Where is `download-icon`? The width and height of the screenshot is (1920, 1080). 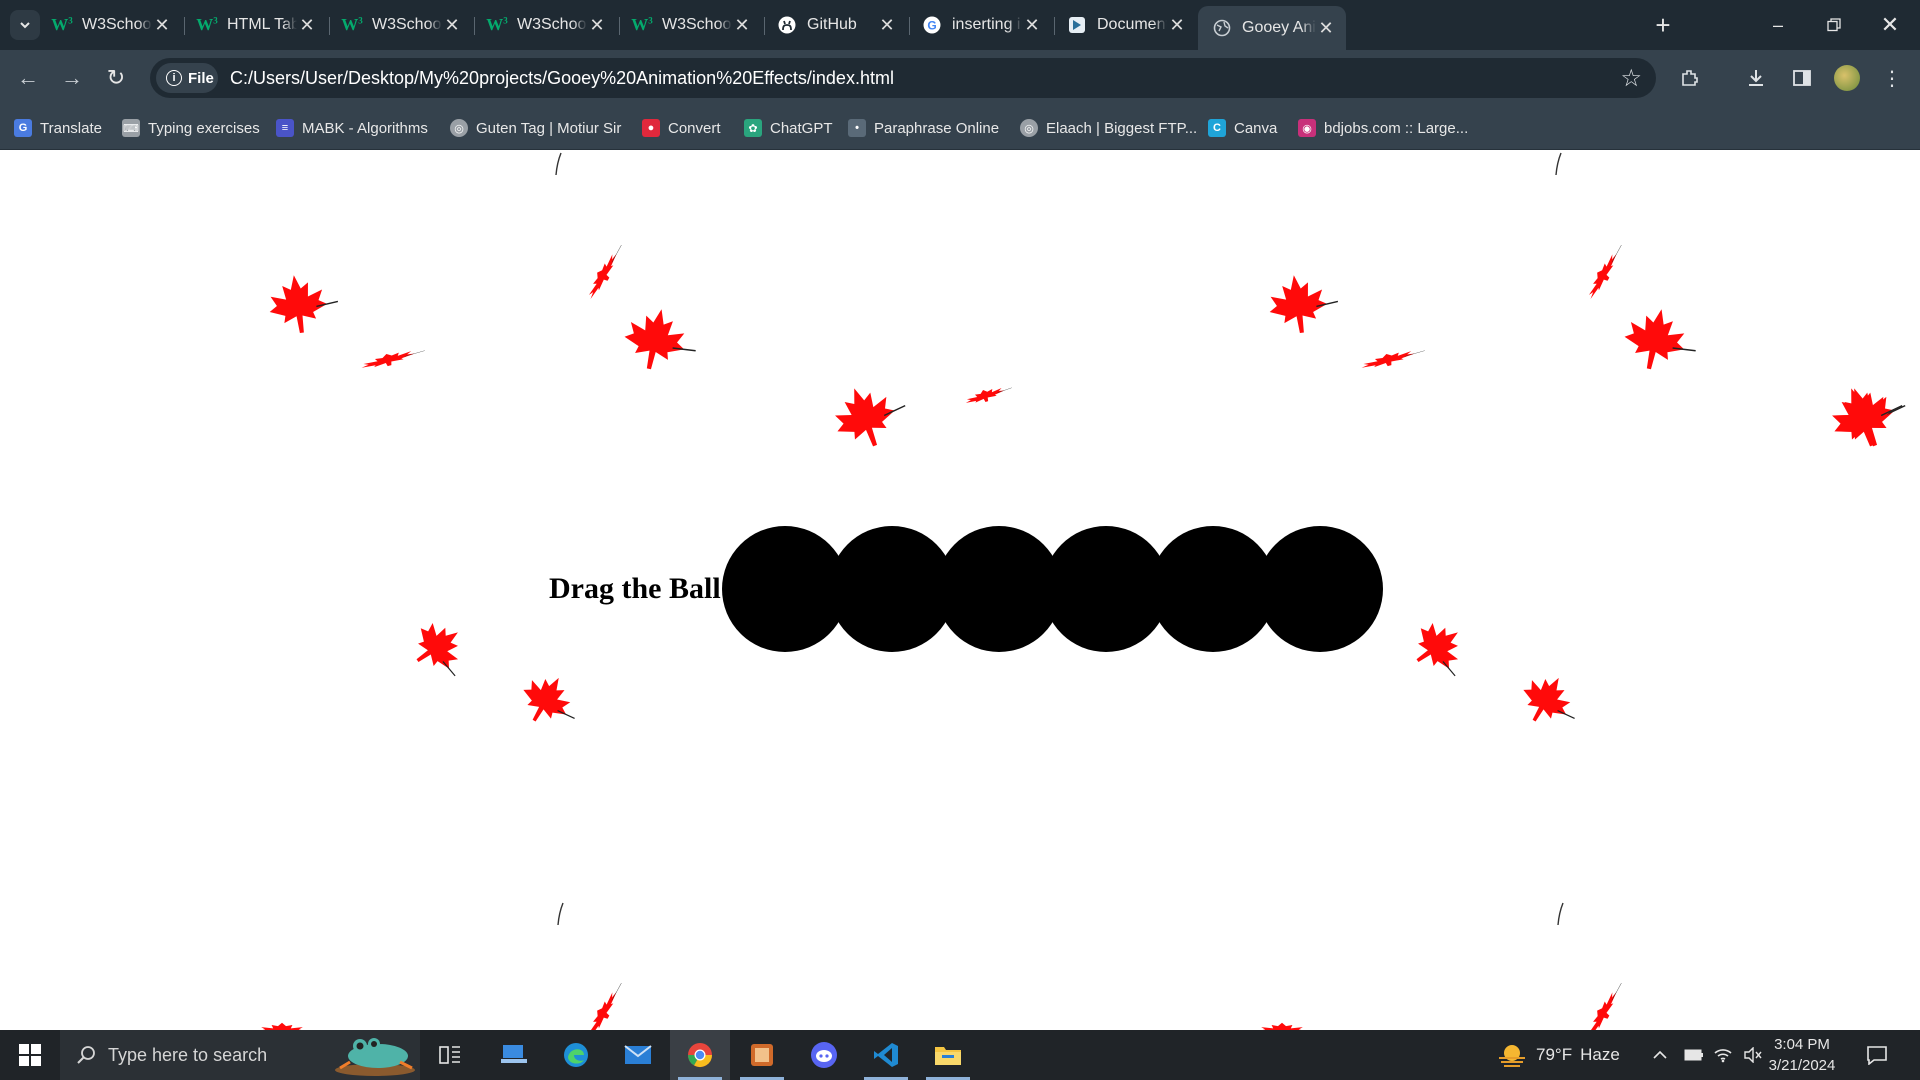
download-icon is located at coordinates (1756, 78).